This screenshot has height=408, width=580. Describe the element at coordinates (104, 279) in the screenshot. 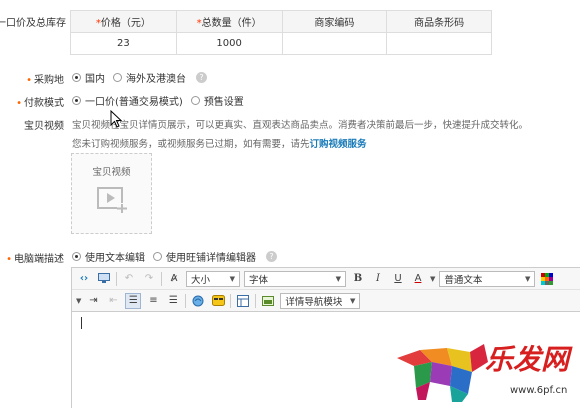

I see `preview-icon` at that location.